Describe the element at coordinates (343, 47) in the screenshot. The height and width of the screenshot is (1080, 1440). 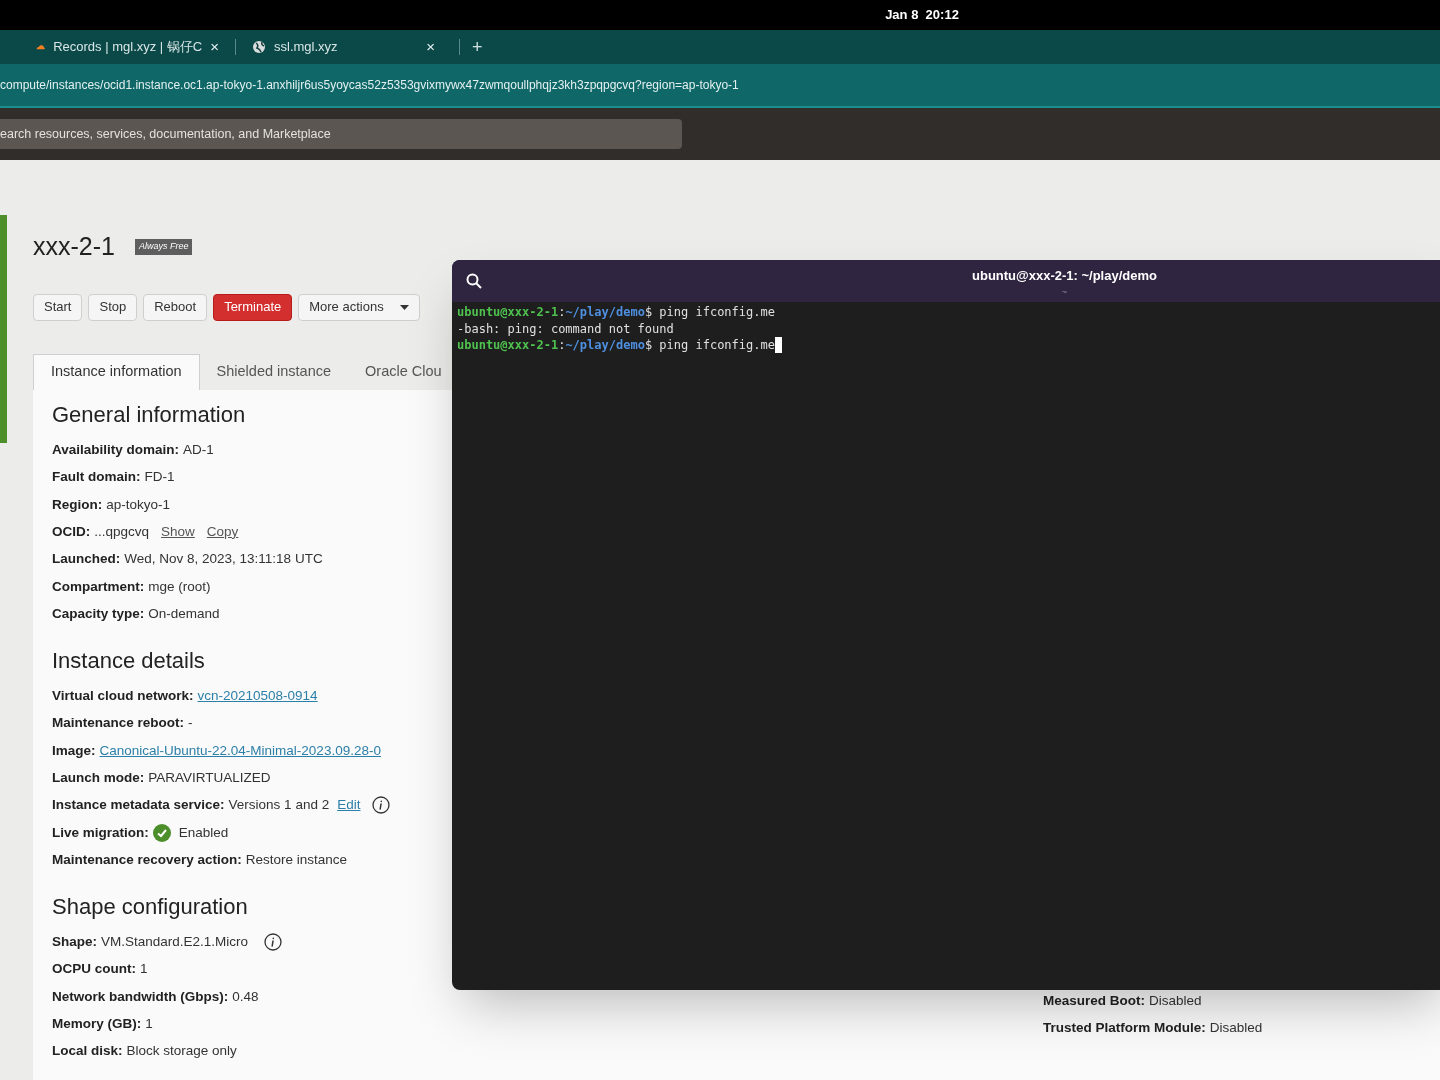
I see `browser-tab: ssl.mgl.xyz ×` at that location.